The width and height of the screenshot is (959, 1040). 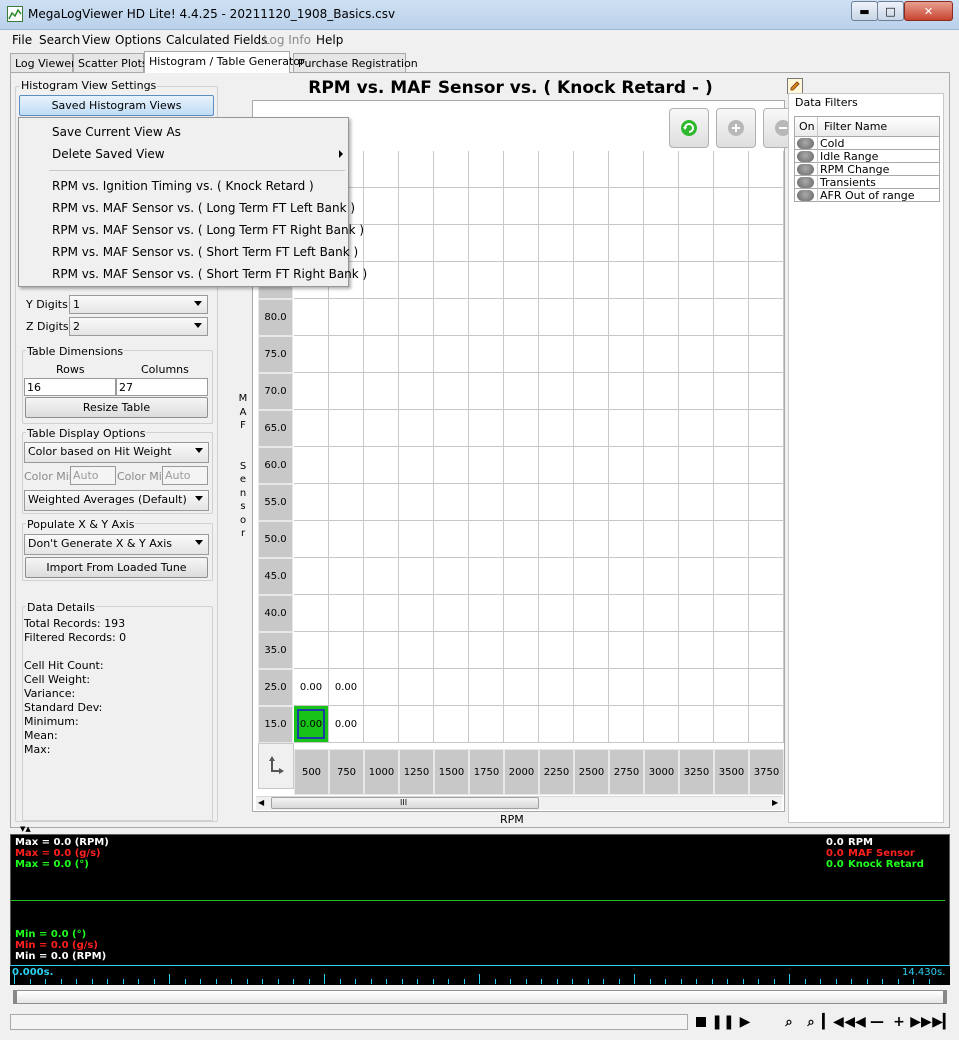 I want to click on saved-histogram-views-button: Saved Histogram Views, so click(x=116, y=105).